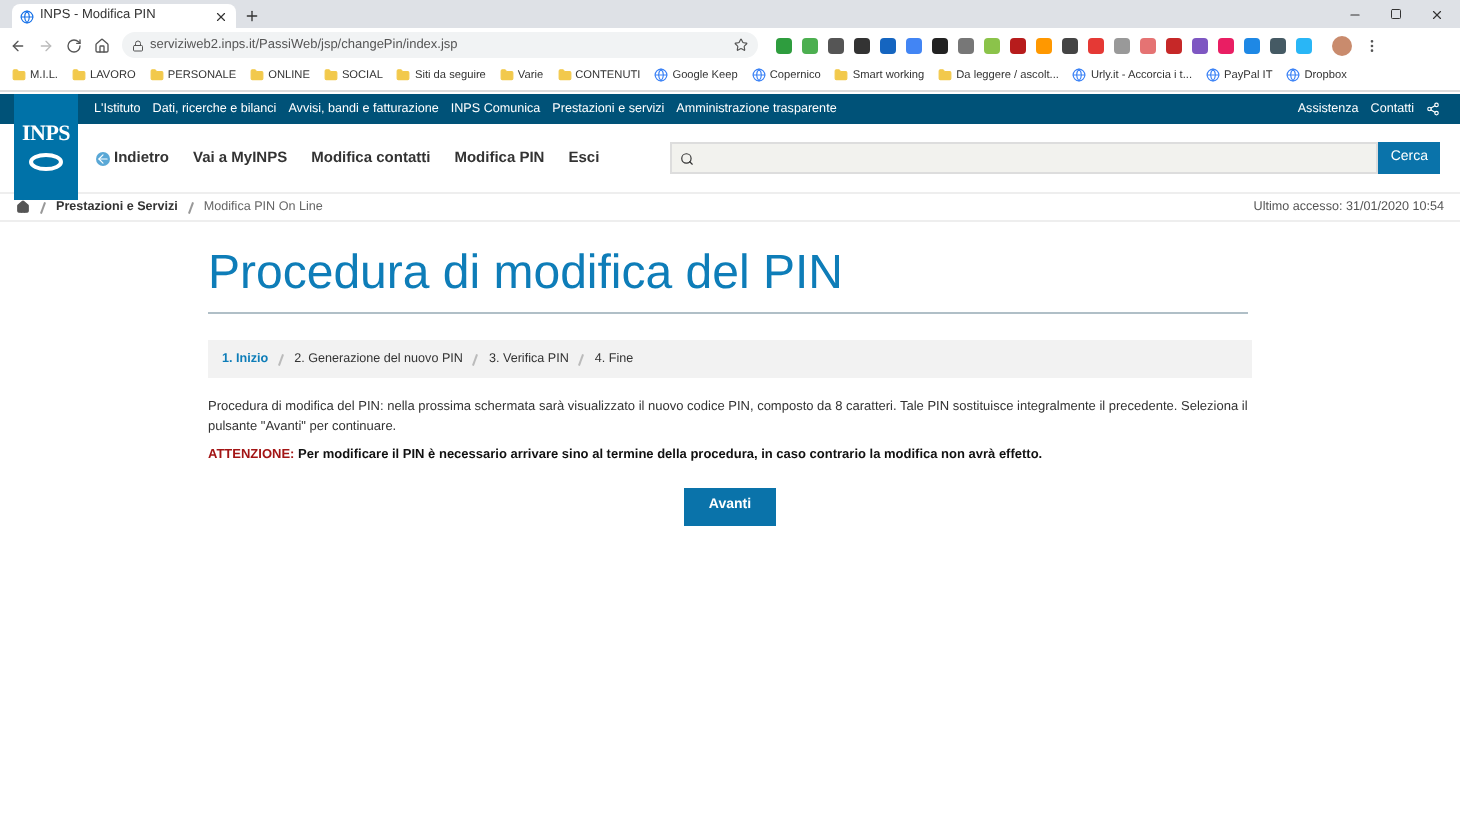 Image resolution: width=1460 pixels, height=822 pixels. I want to click on back-arrow-icon, so click(103, 158).